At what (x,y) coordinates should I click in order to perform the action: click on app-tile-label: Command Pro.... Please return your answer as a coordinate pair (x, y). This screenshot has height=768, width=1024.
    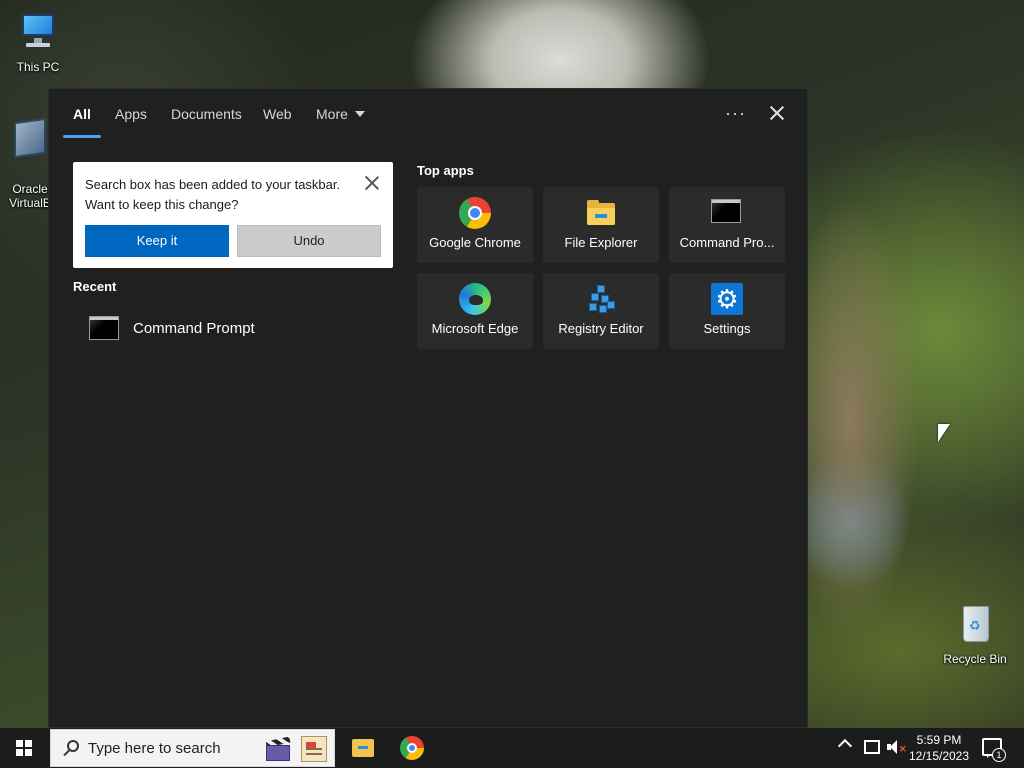
    Looking at the image, I should click on (727, 242).